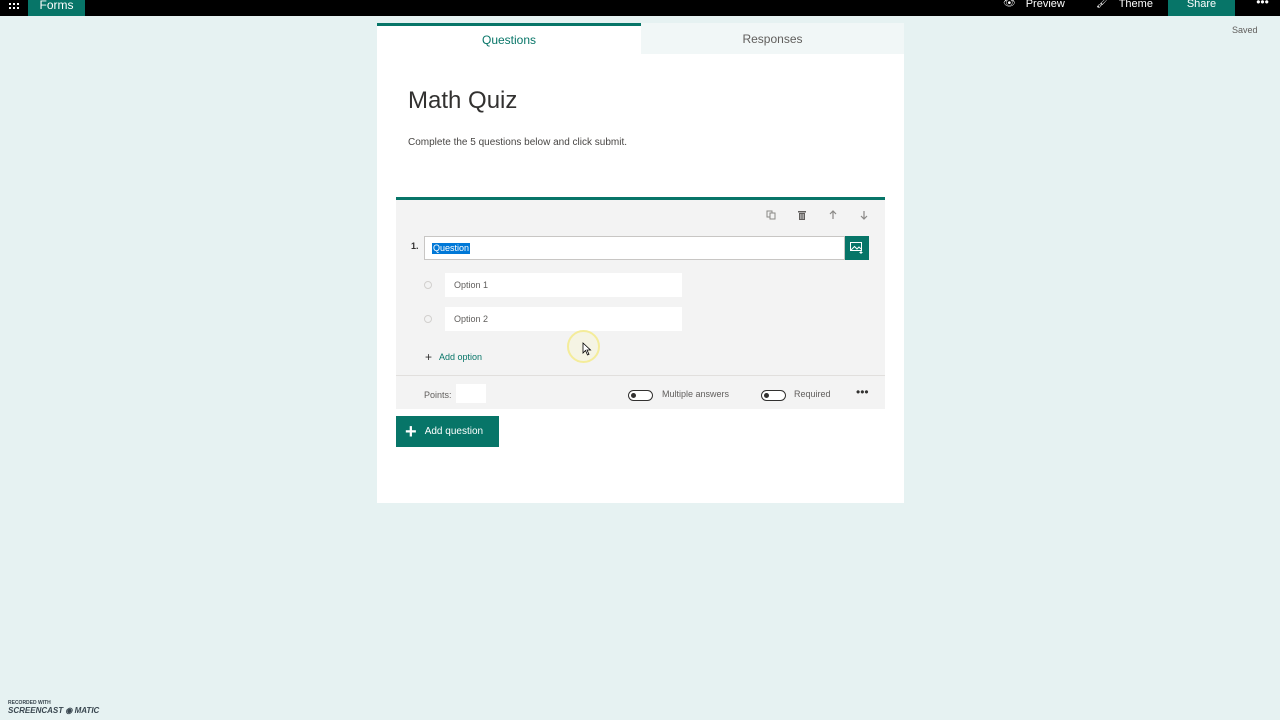 The height and width of the screenshot is (720, 1280). I want to click on share-button: Share, so click(1201, 8).